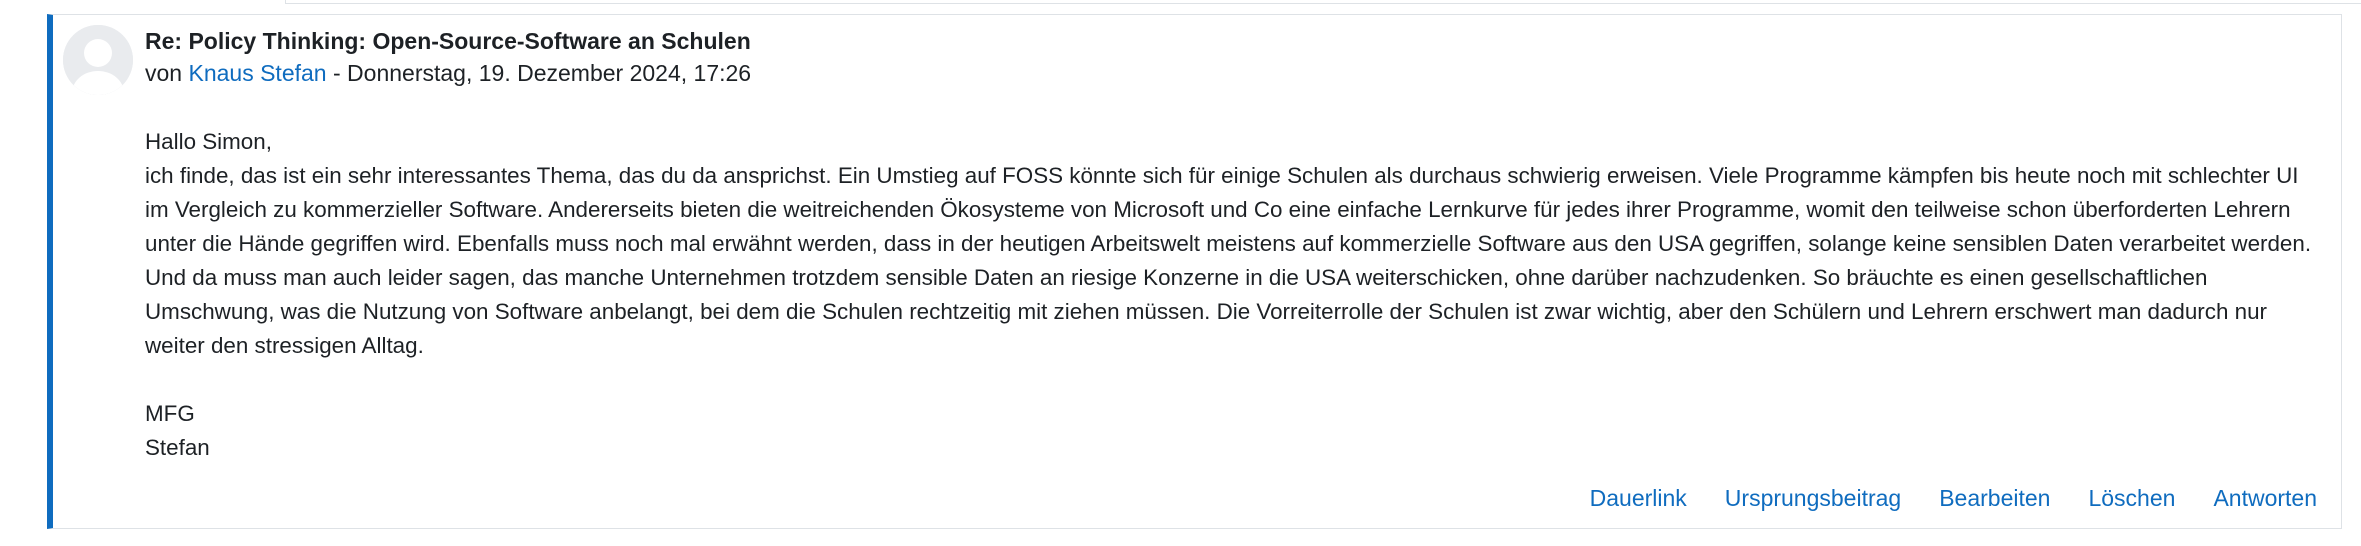 The image size is (2361, 546). What do you see at coordinates (1638, 498) in the screenshot?
I see `permalink-link: Dauerlink` at bounding box center [1638, 498].